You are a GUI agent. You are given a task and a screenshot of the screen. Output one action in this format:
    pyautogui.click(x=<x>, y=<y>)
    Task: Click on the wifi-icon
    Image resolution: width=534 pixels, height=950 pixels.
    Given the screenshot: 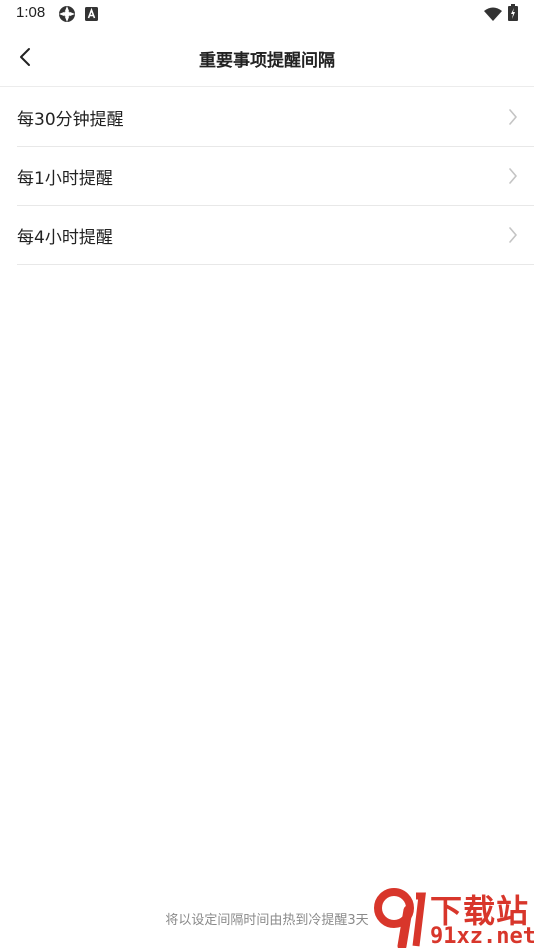 What is the action you would take?
    pyautogui.click(x=493, y=15)
    